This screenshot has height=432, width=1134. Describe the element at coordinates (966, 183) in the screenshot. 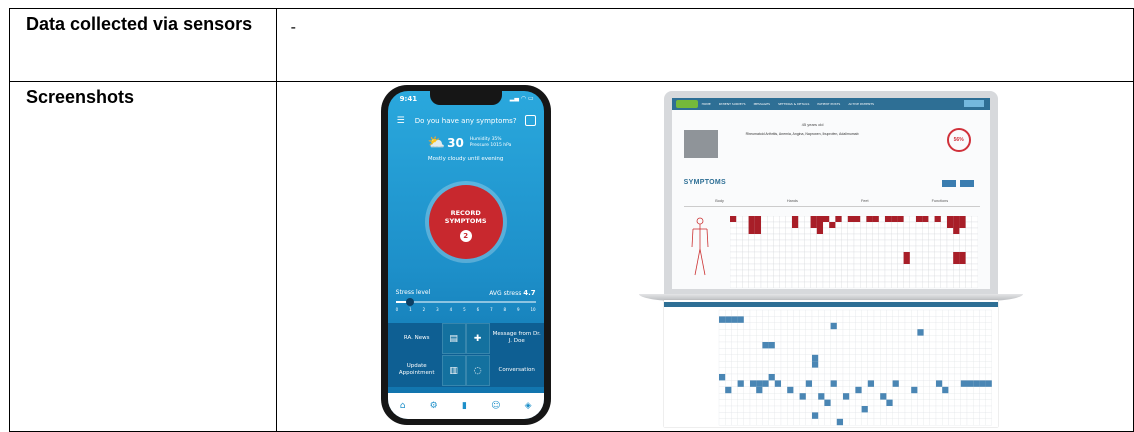

I see `print-button` at that location.